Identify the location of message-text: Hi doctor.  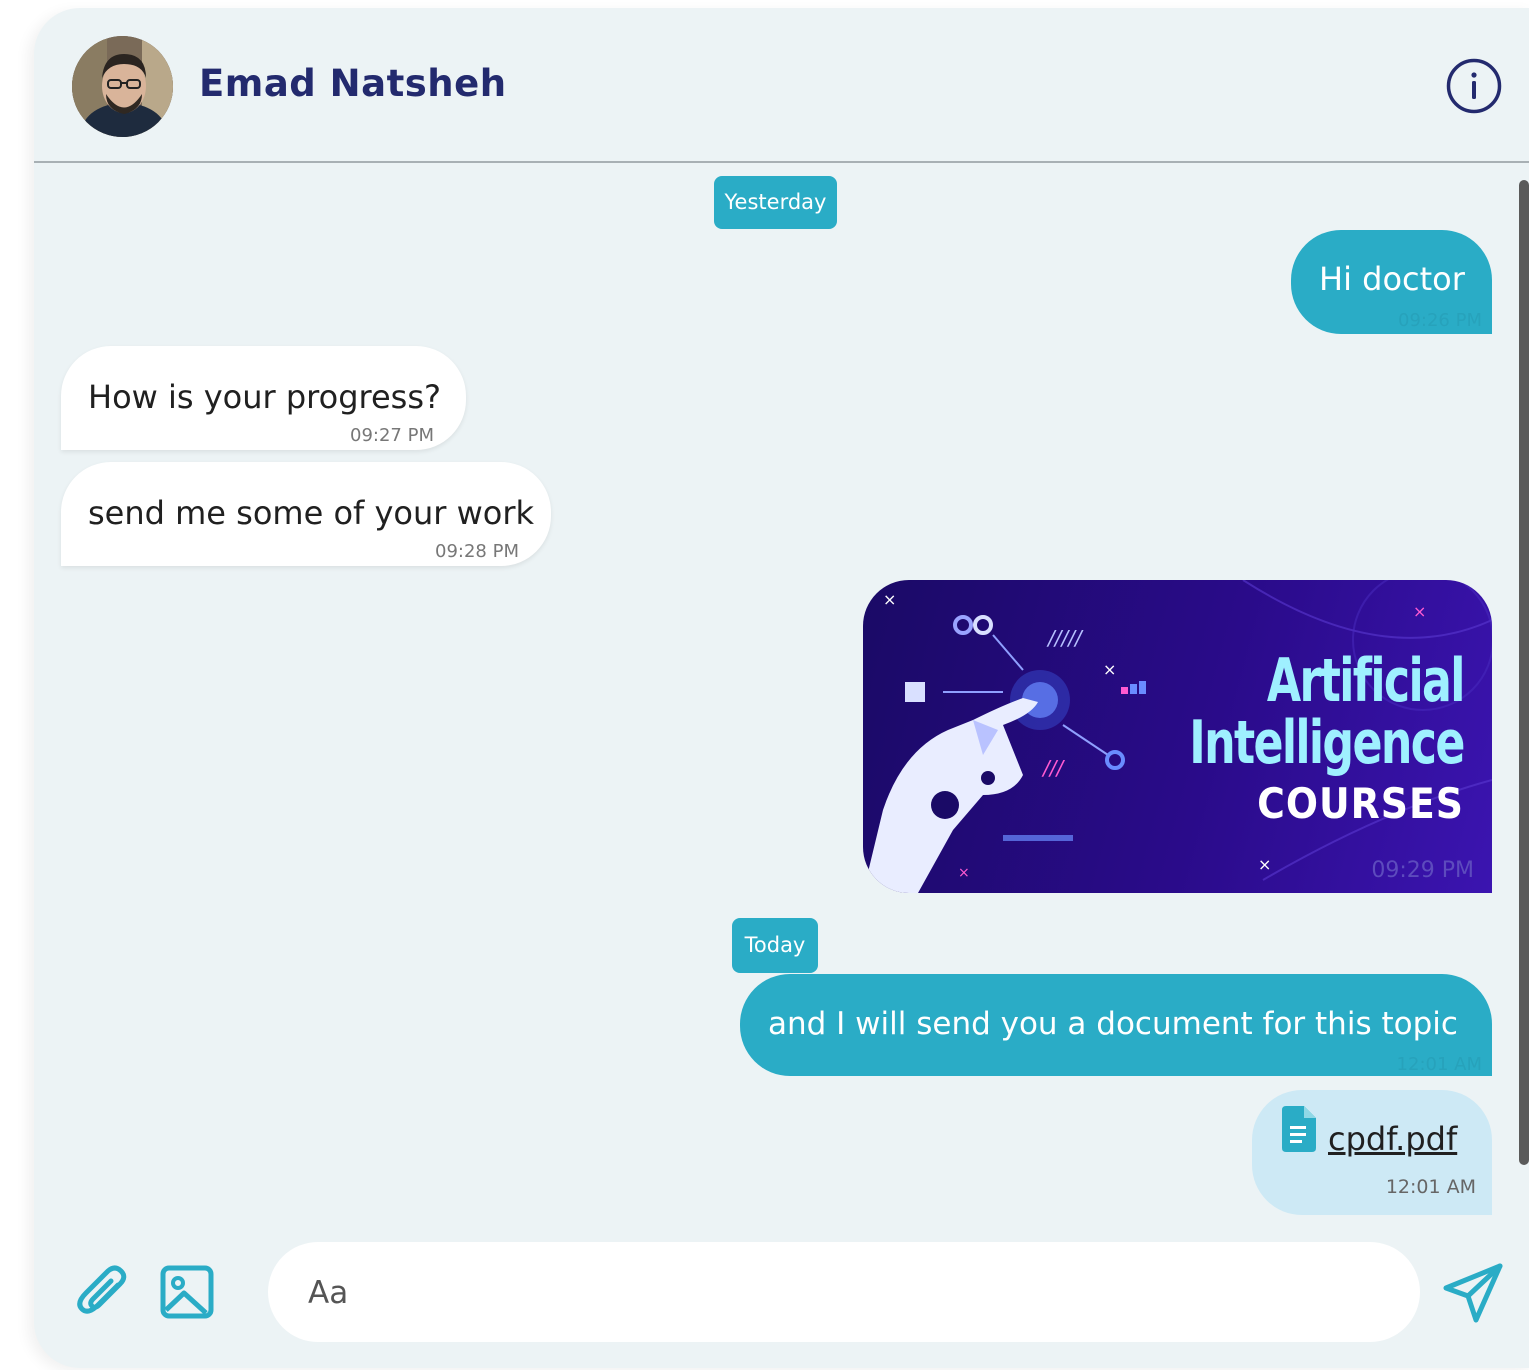
(1392, 279).